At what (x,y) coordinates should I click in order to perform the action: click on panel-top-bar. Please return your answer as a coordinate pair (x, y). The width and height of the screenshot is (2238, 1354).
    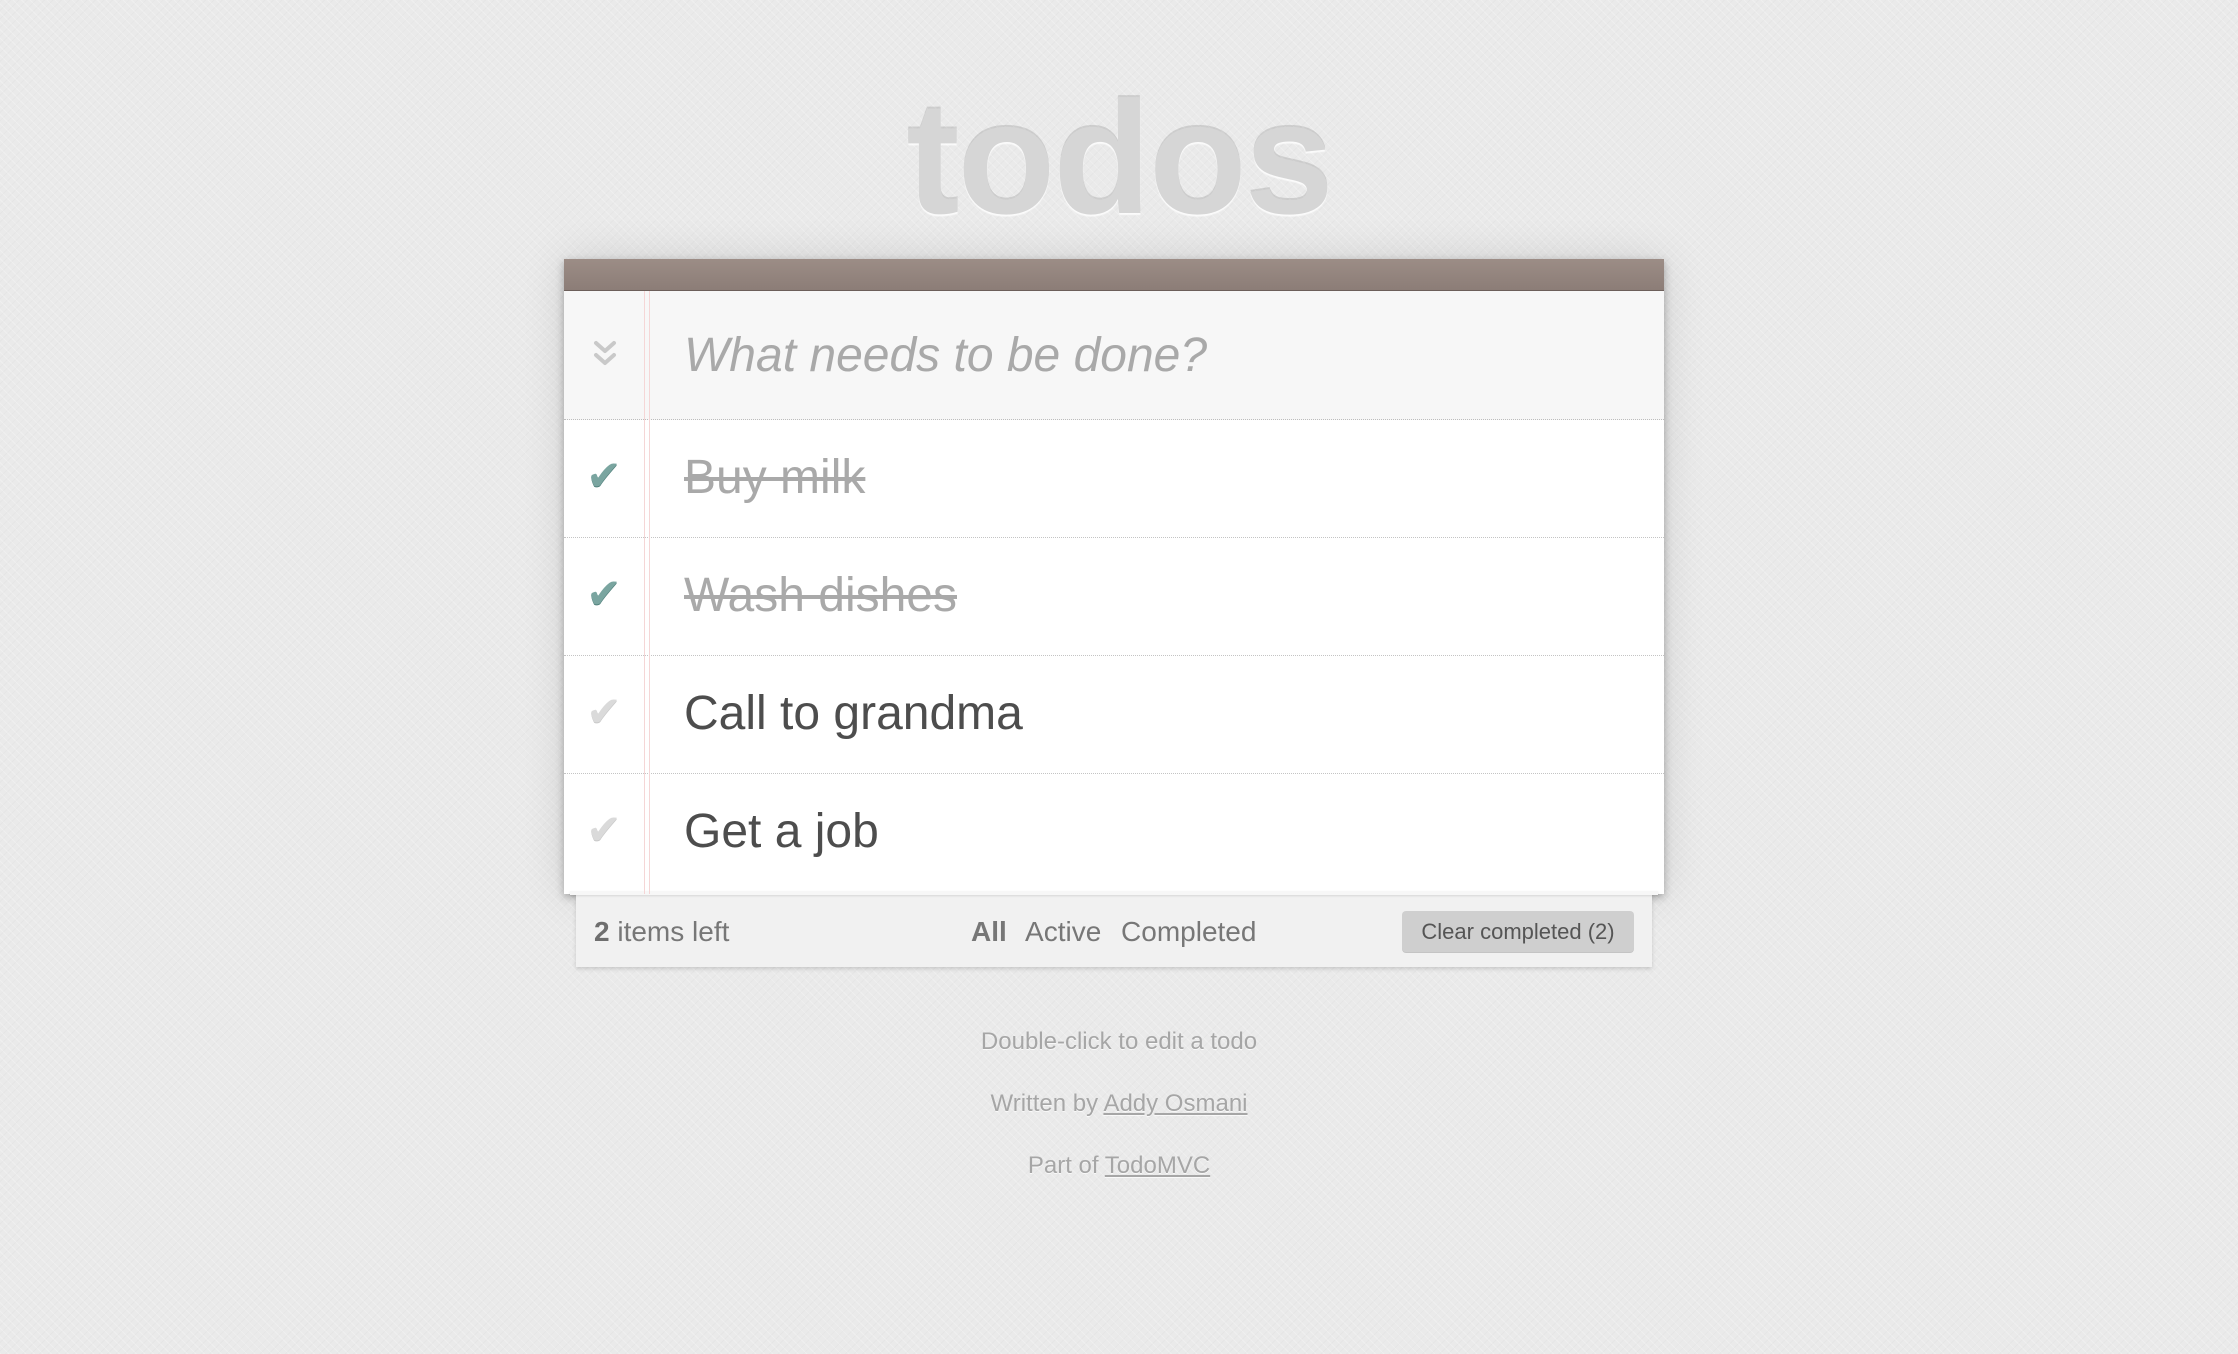
    Looking at the image, I should click on (1114, 275).